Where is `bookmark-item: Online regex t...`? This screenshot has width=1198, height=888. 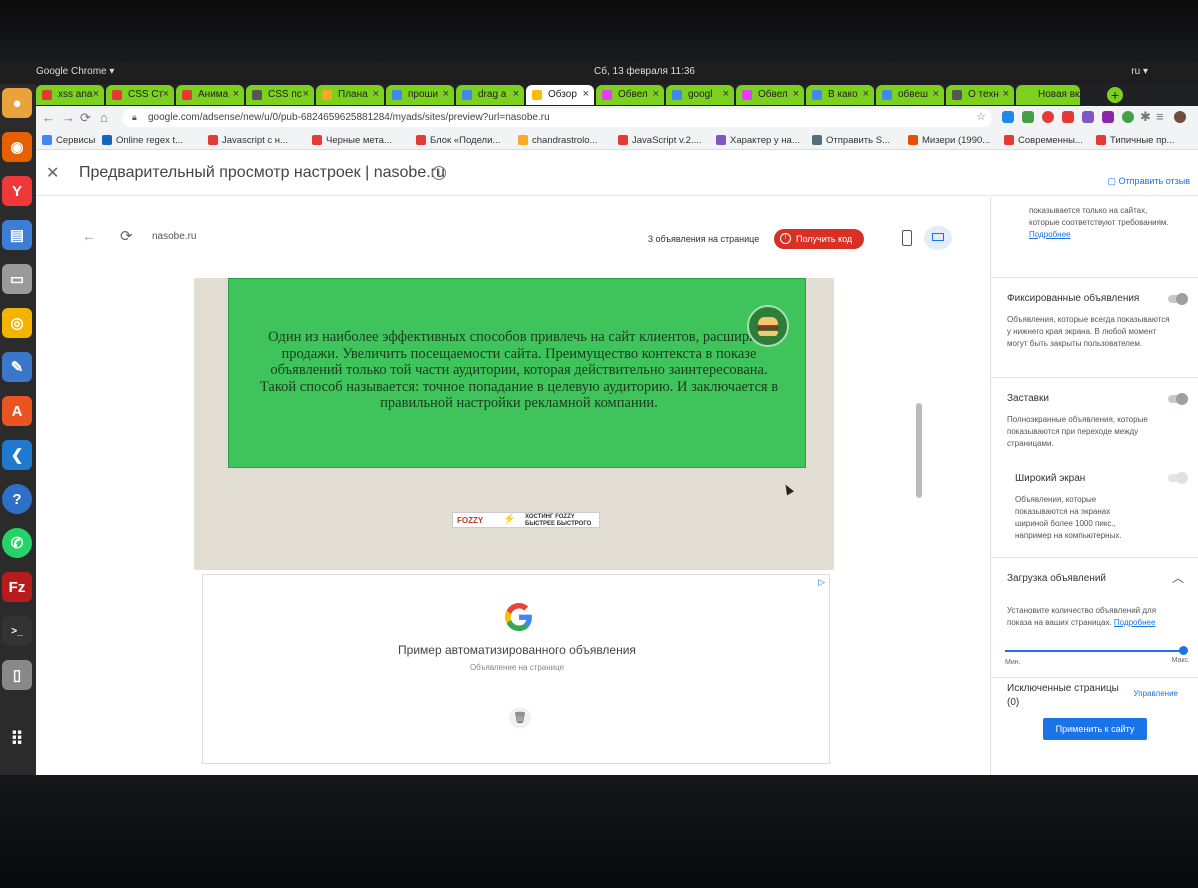
bookmark-item: Online regex t... is located at coordinates (142, 140).